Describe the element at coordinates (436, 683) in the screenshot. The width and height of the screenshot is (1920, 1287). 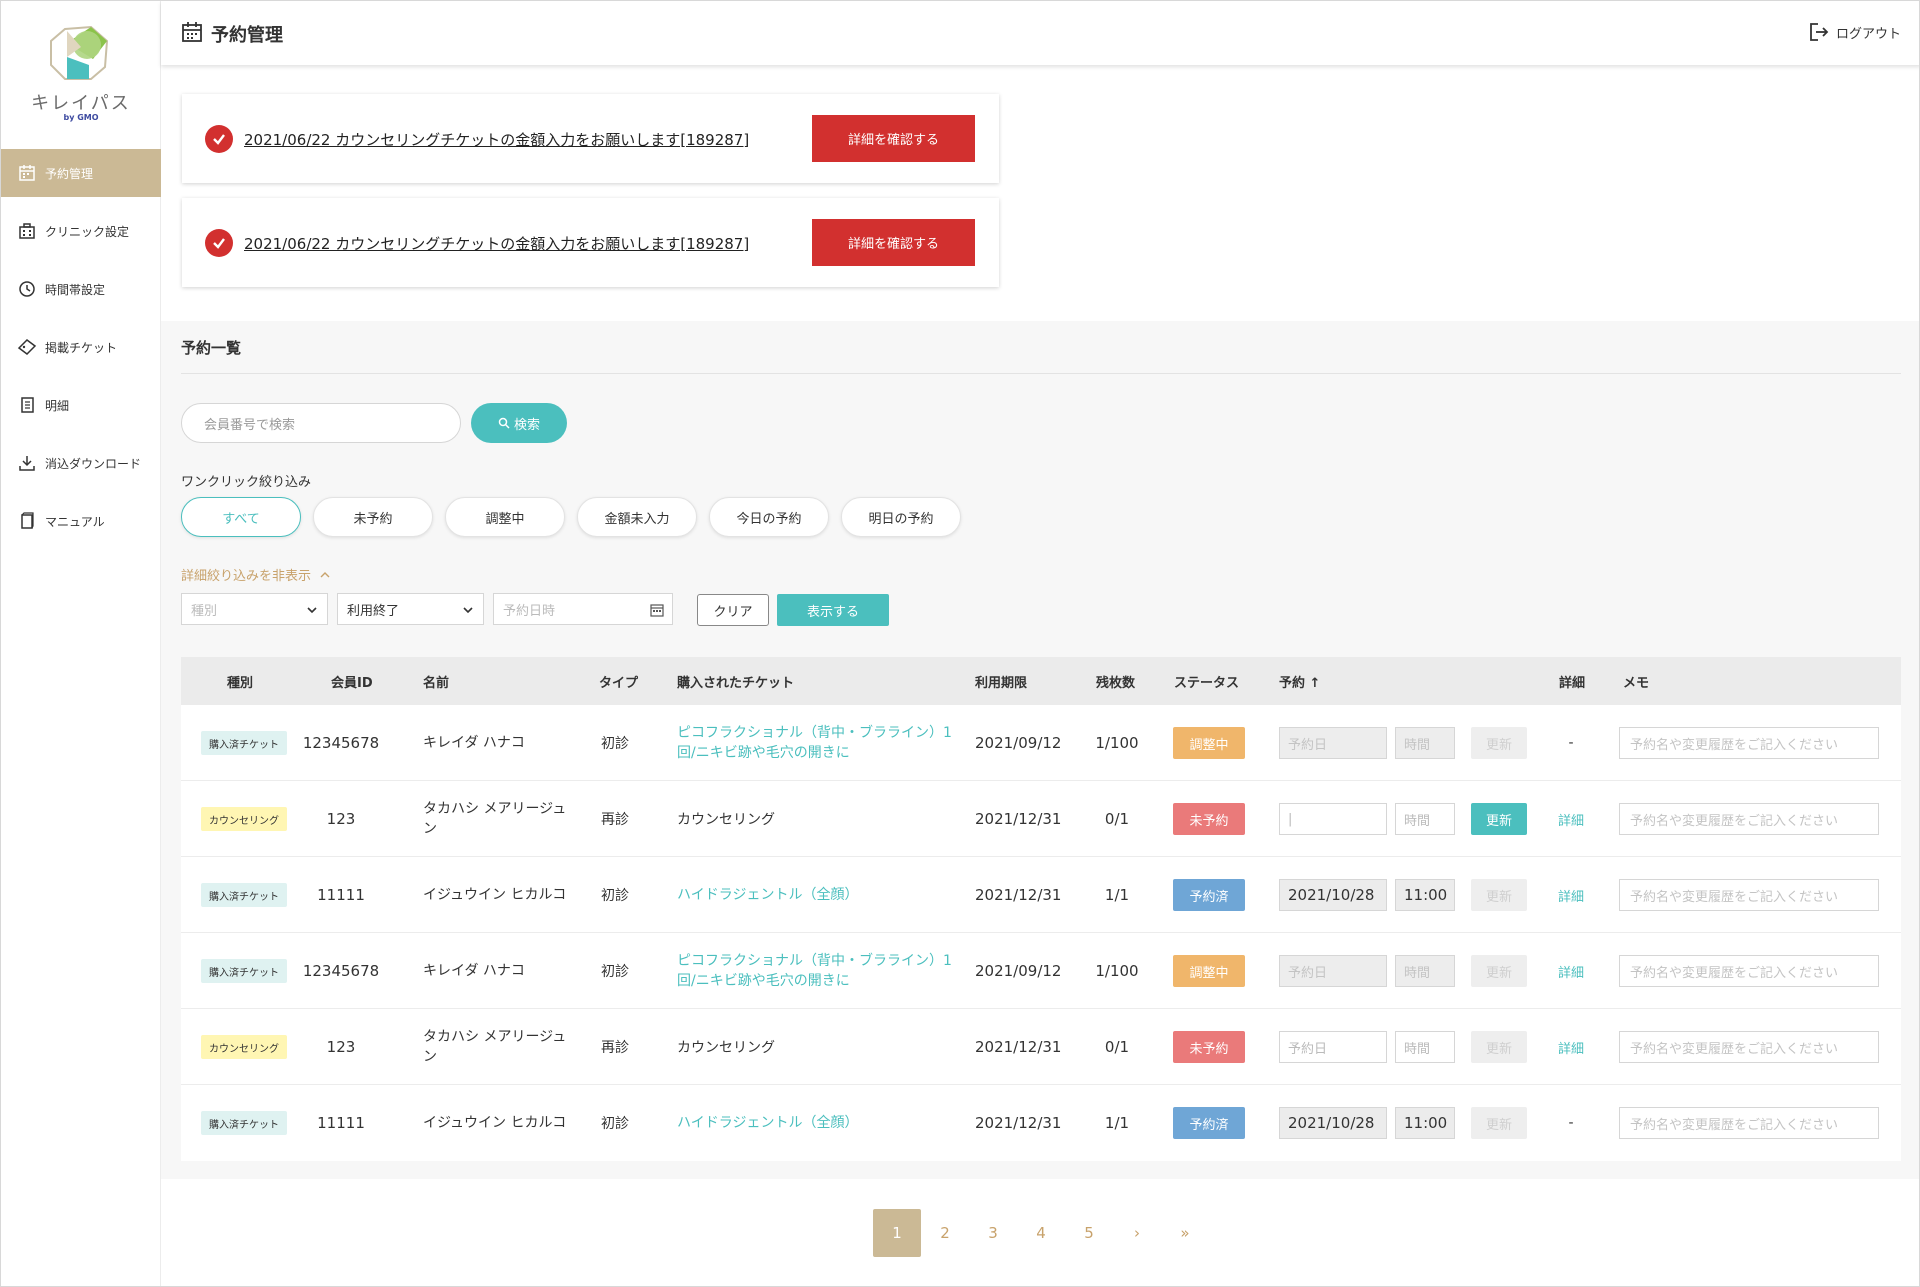
I see `col-name: 名前` at that location.